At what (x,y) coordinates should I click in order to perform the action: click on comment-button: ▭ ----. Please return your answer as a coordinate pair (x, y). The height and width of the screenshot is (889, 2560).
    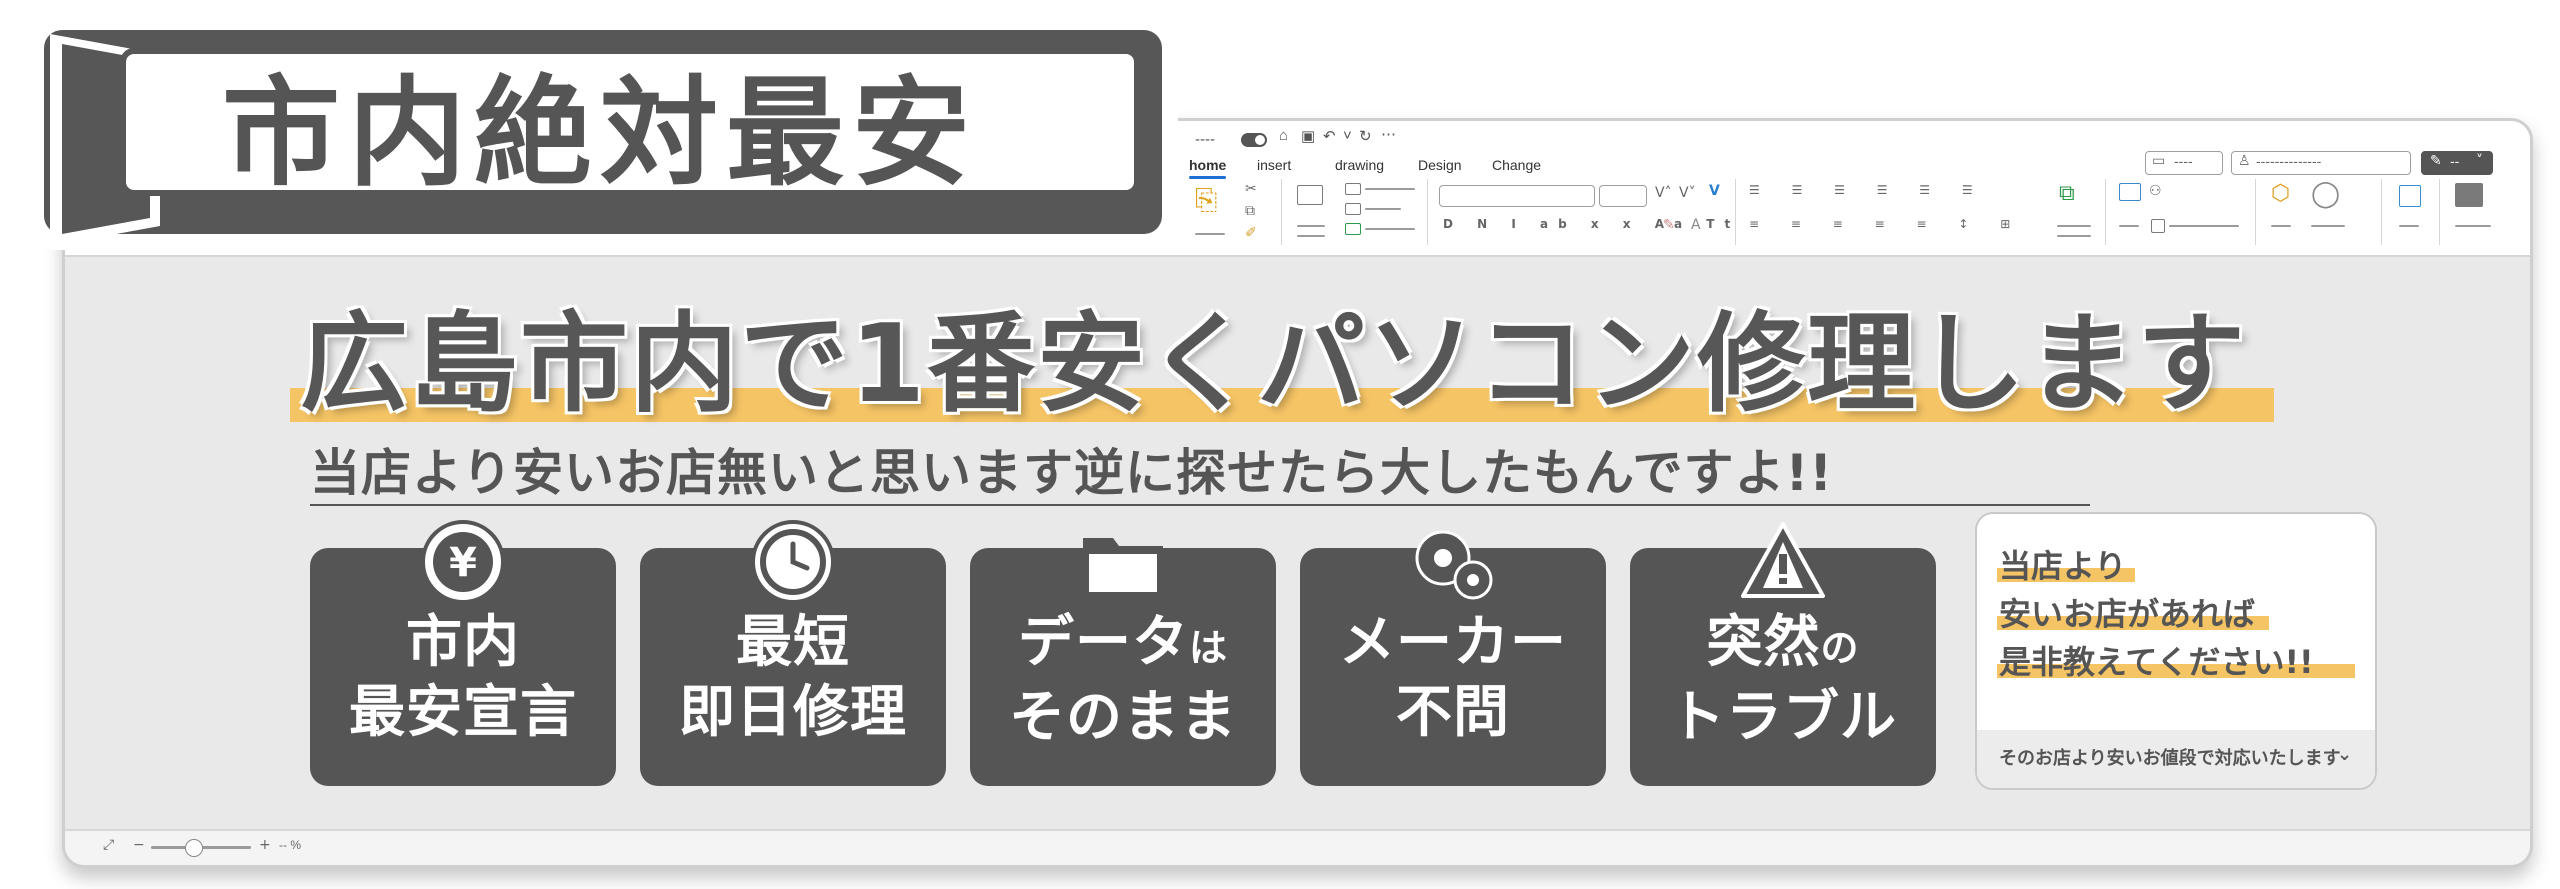
    Looking at the image, I should click on (2184, 163).